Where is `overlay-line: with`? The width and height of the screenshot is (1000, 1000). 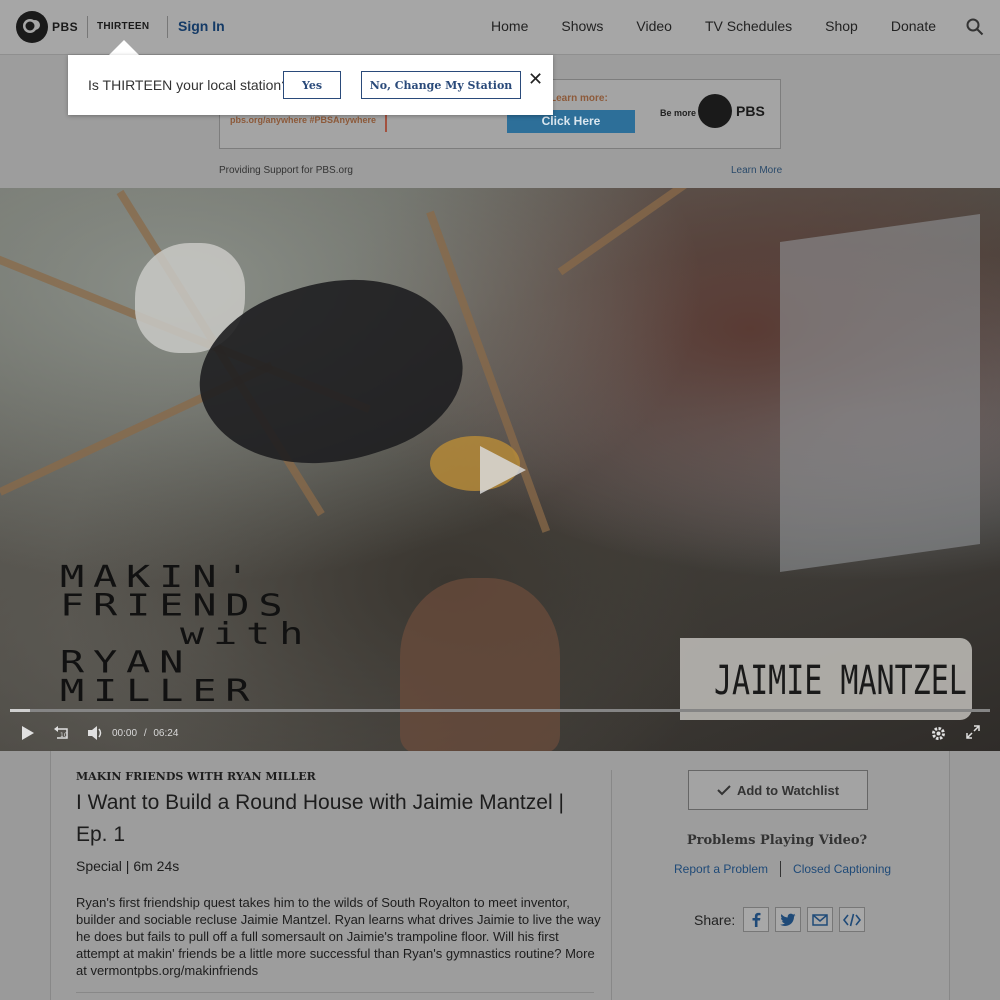 overlay-line: with is located at coordinates (246, 634).